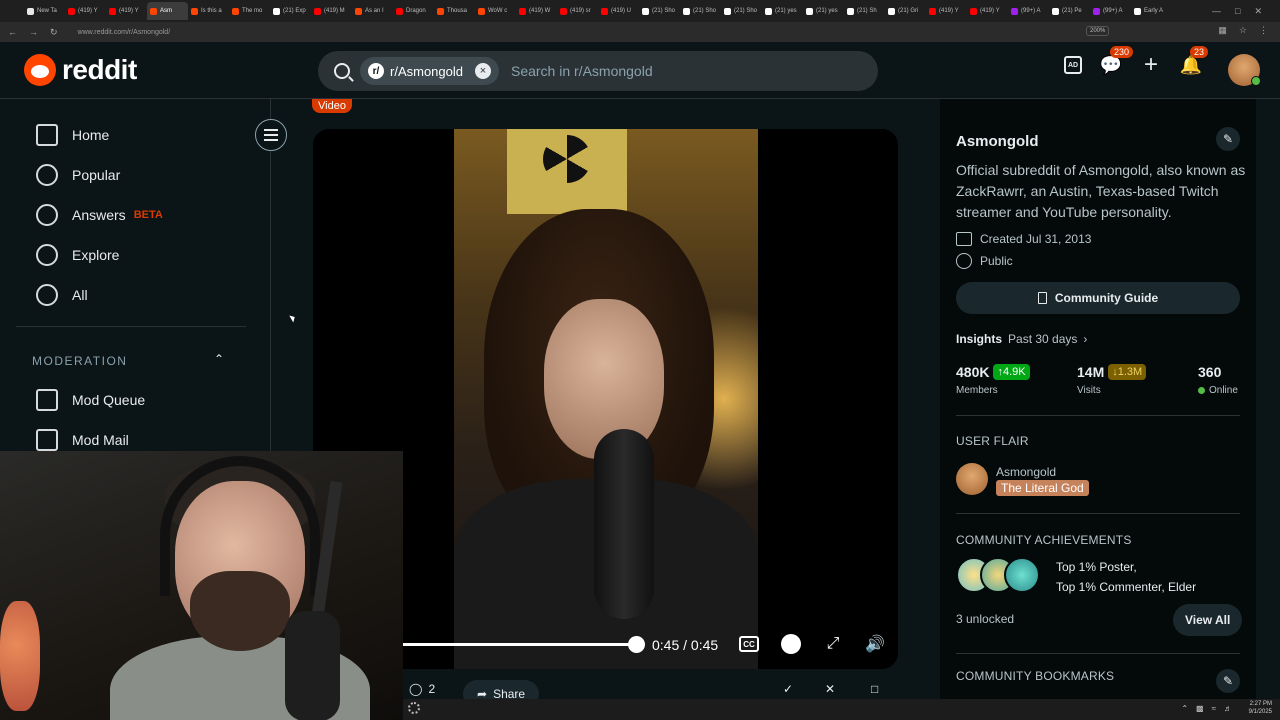  Describe the element at coordinates (99, 215) in the screenshot. I see `sidebar-item-answers: Answers BETA` at that location.